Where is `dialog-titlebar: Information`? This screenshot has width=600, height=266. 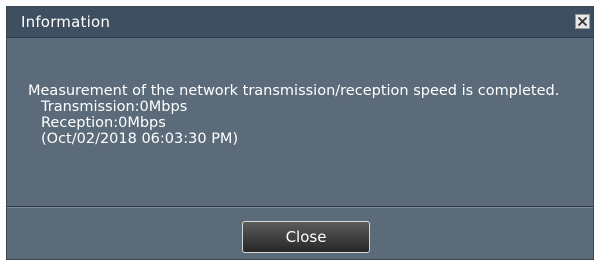 dialog-titlebar: Information is located at coordinates (300, 22).